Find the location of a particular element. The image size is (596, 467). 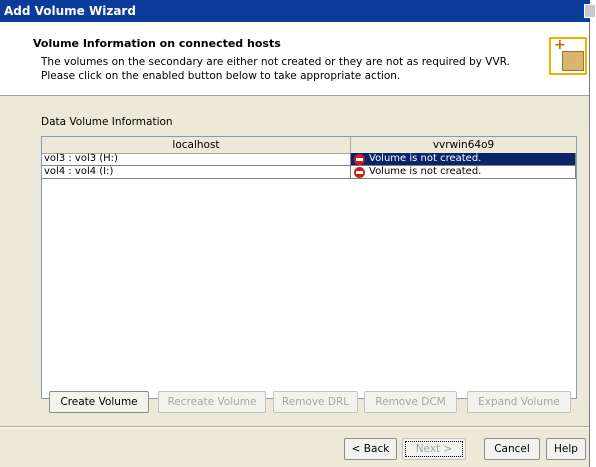

remove-dcm-button: Remove DCM is located at coordinates (410, 402).